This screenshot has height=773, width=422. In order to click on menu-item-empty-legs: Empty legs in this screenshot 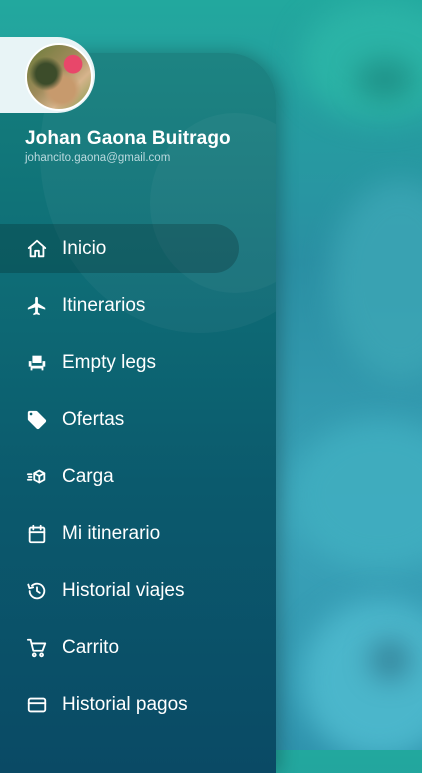, I will do `click(138, 362)`.